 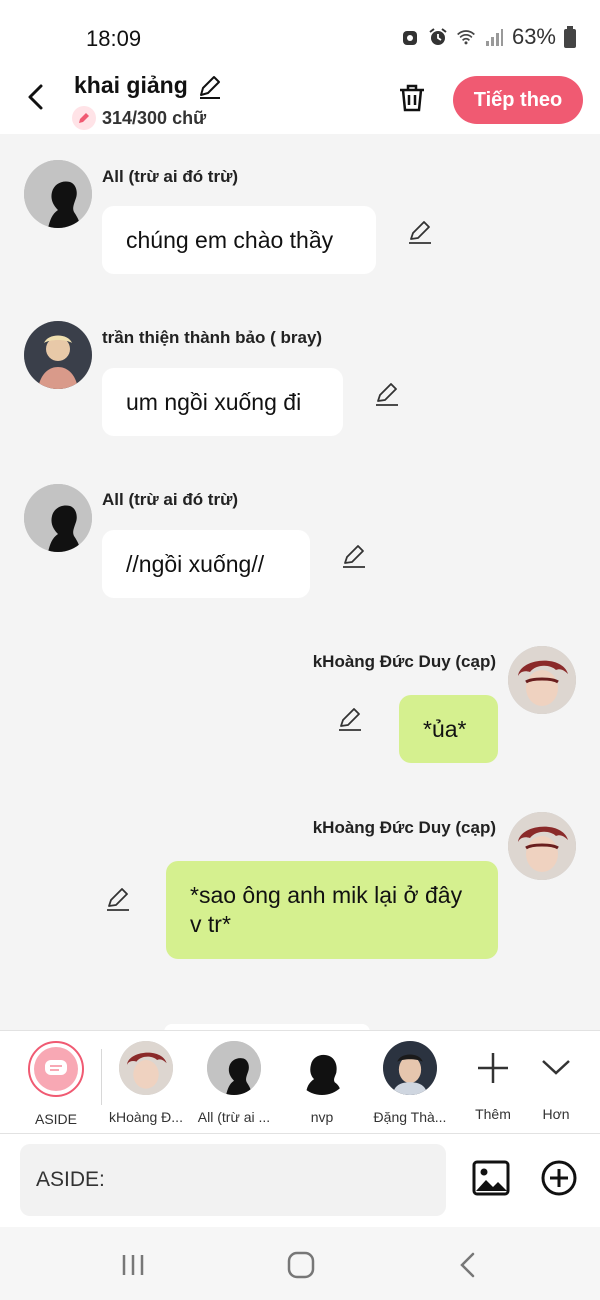 What do you see at coordinates (114, 38) in the screenshot?
I see `status-time: 18:09` at bounding box center [114, 38].